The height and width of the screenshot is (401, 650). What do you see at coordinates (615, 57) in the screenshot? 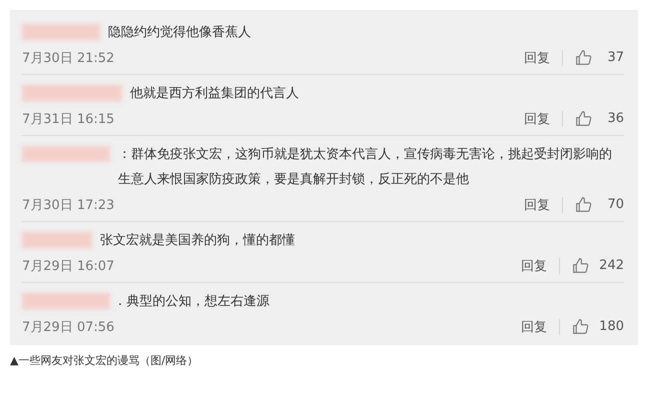
I see `like-count: 37` at bounding box center [615, 57].